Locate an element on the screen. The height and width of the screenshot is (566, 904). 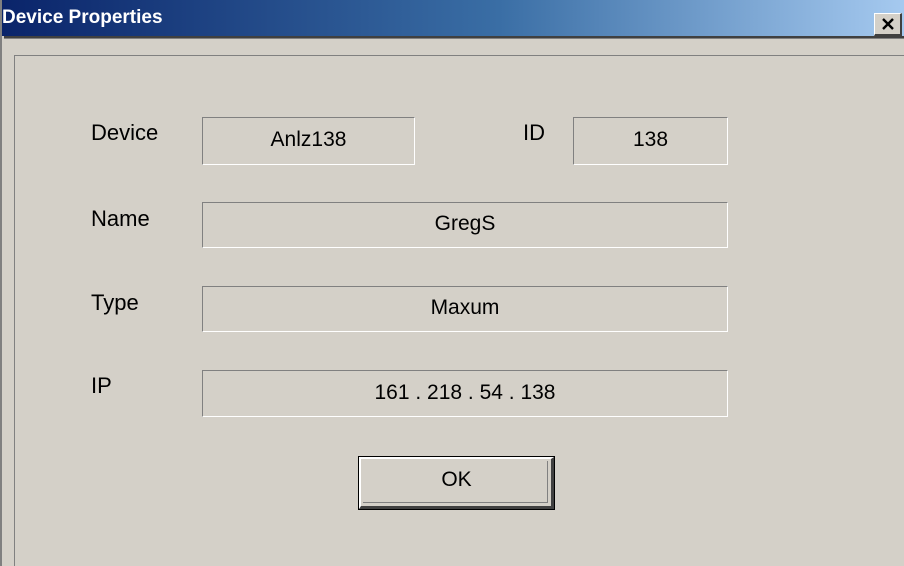
title-bar: Device Properties is located at coordinates (453, 18).